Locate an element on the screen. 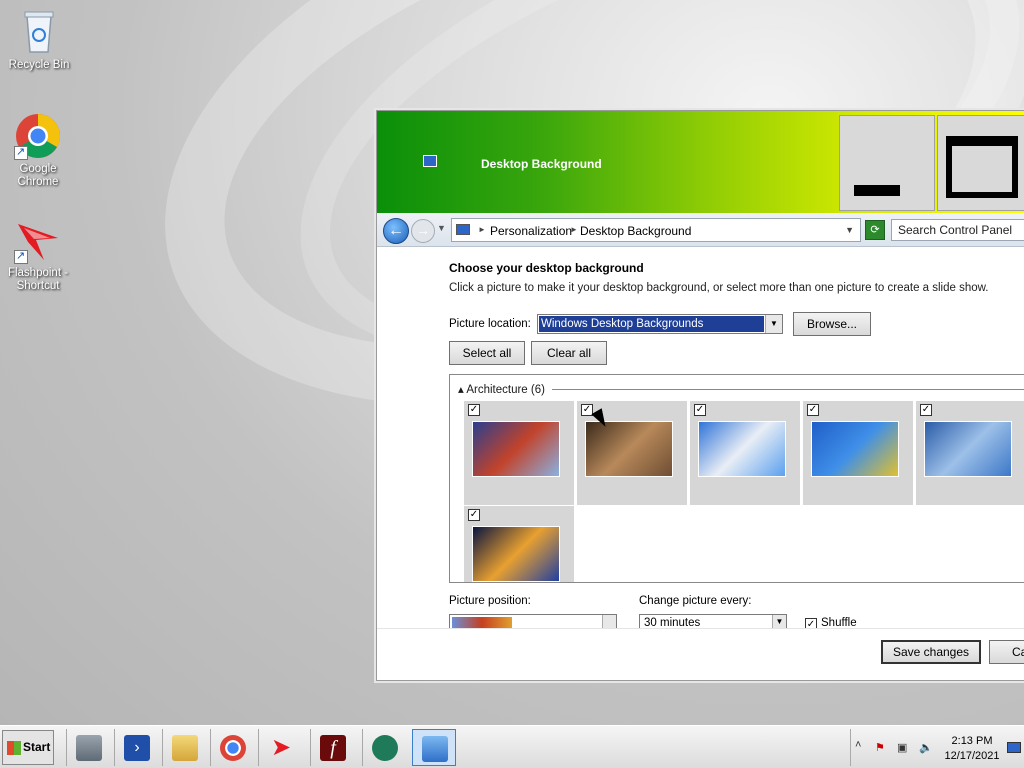 The width and height of the screenshot is (1024, 768). clock: 2:13 PM 12/17/2021 is located at coordinates (972, 749).